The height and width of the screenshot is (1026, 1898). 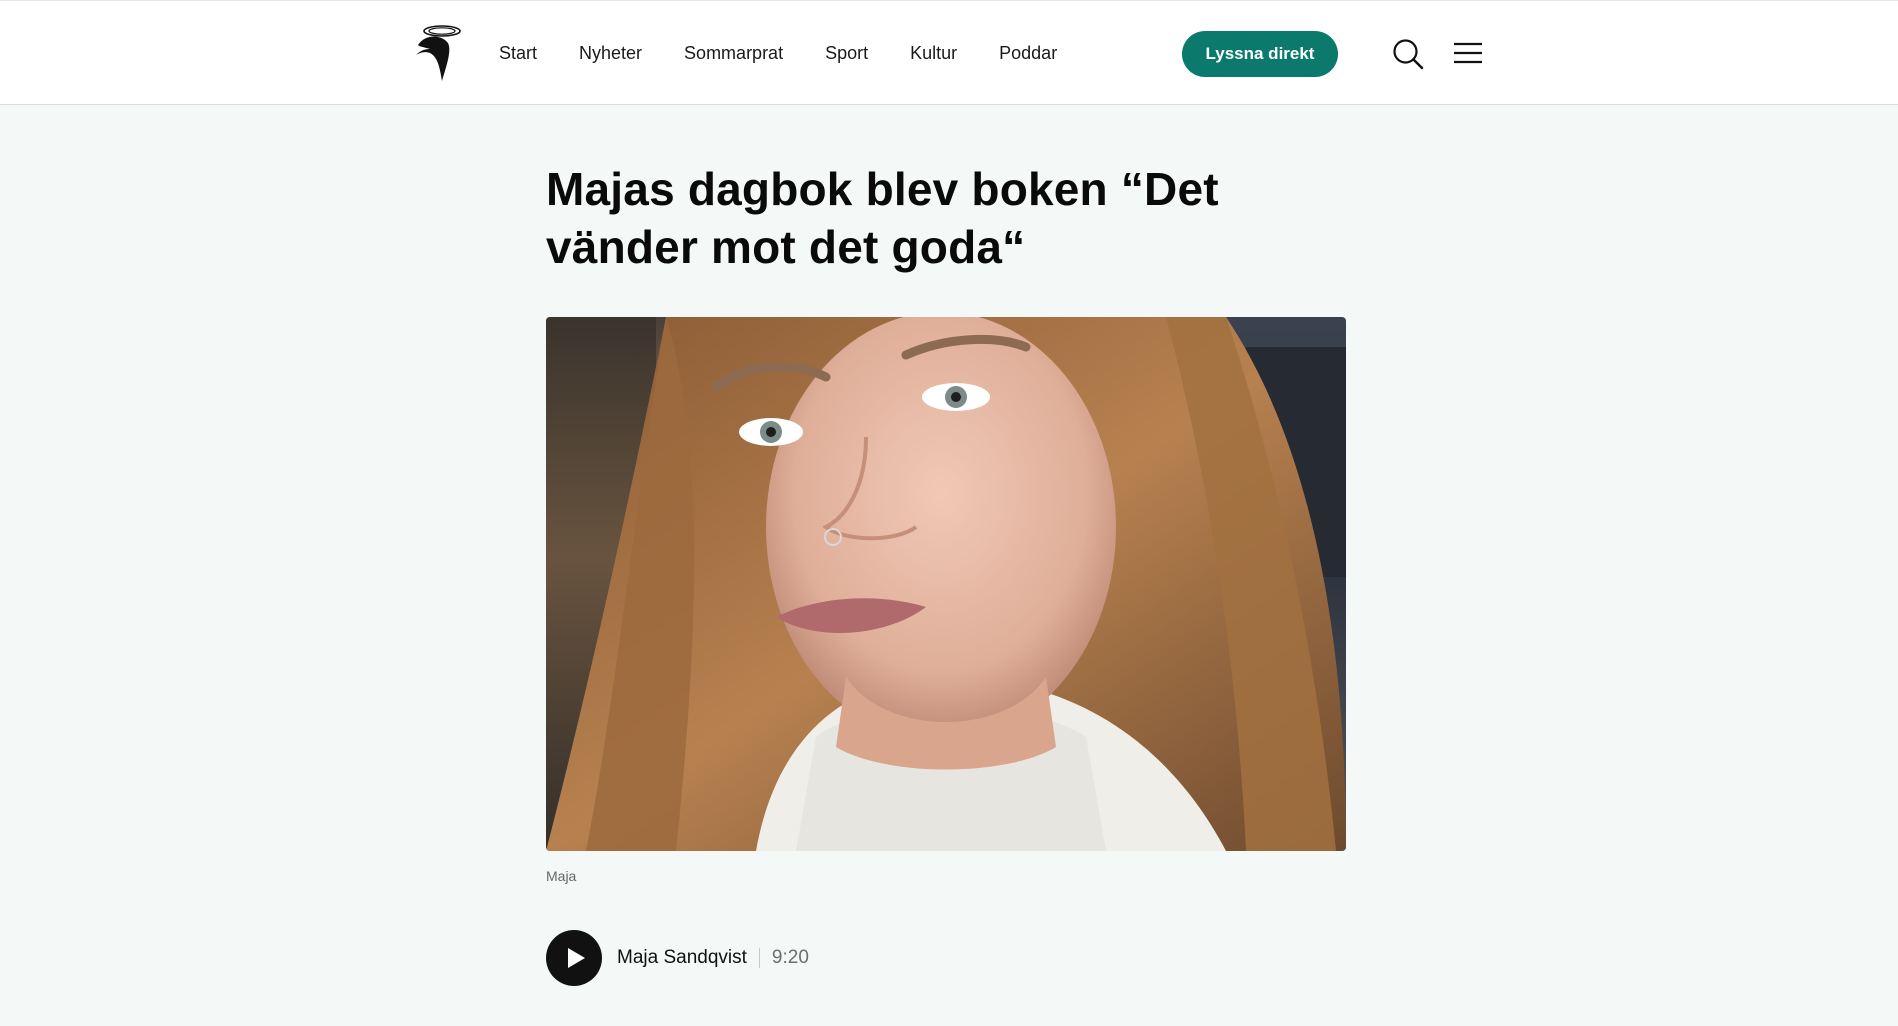 I want to click on play-button, so click(x=574, y=958).